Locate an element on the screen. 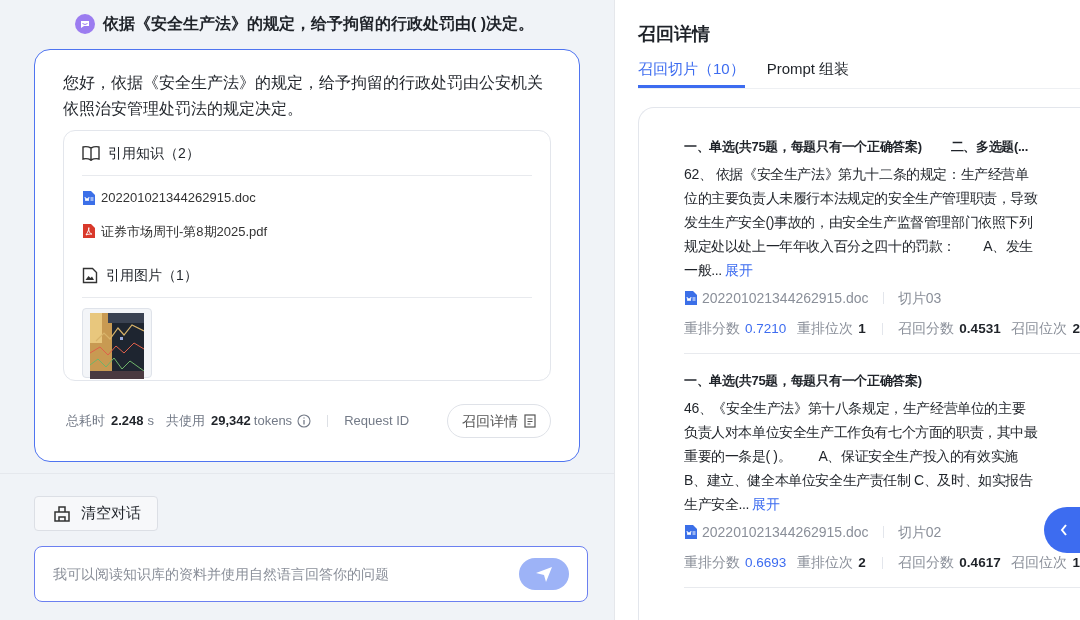  chunk-label: 切片03 is located at coordinates (919, 298).